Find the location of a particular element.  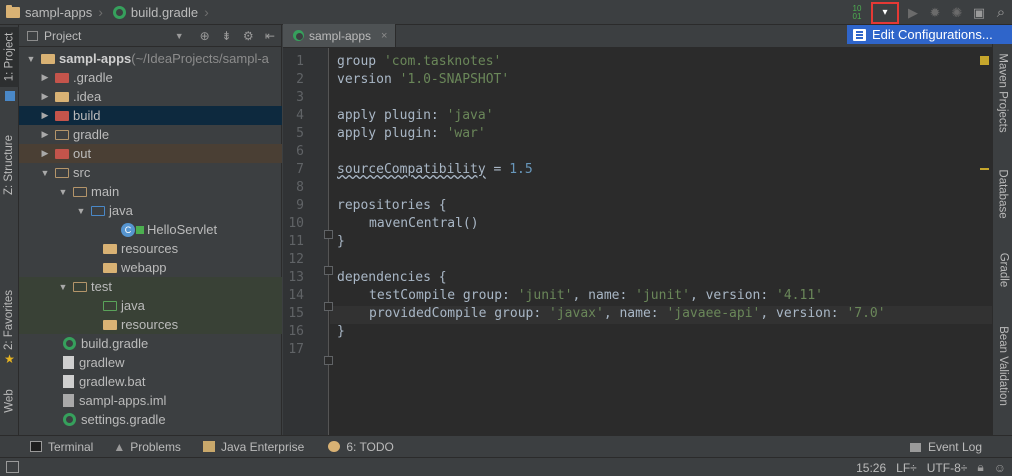

tab-project: 1: Project is located at coordinates (9, 57).